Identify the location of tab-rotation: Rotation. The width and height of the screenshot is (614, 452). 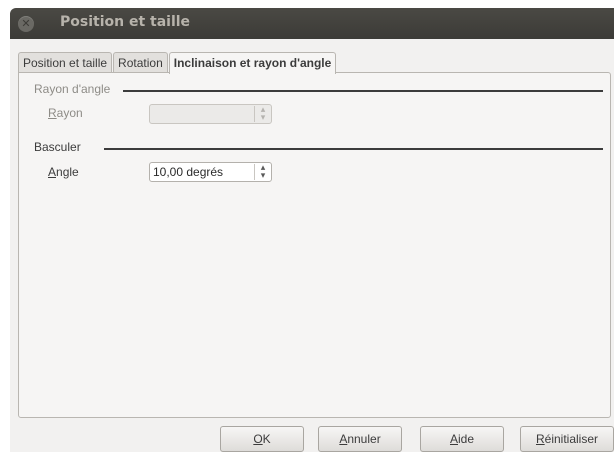
(140, 62).